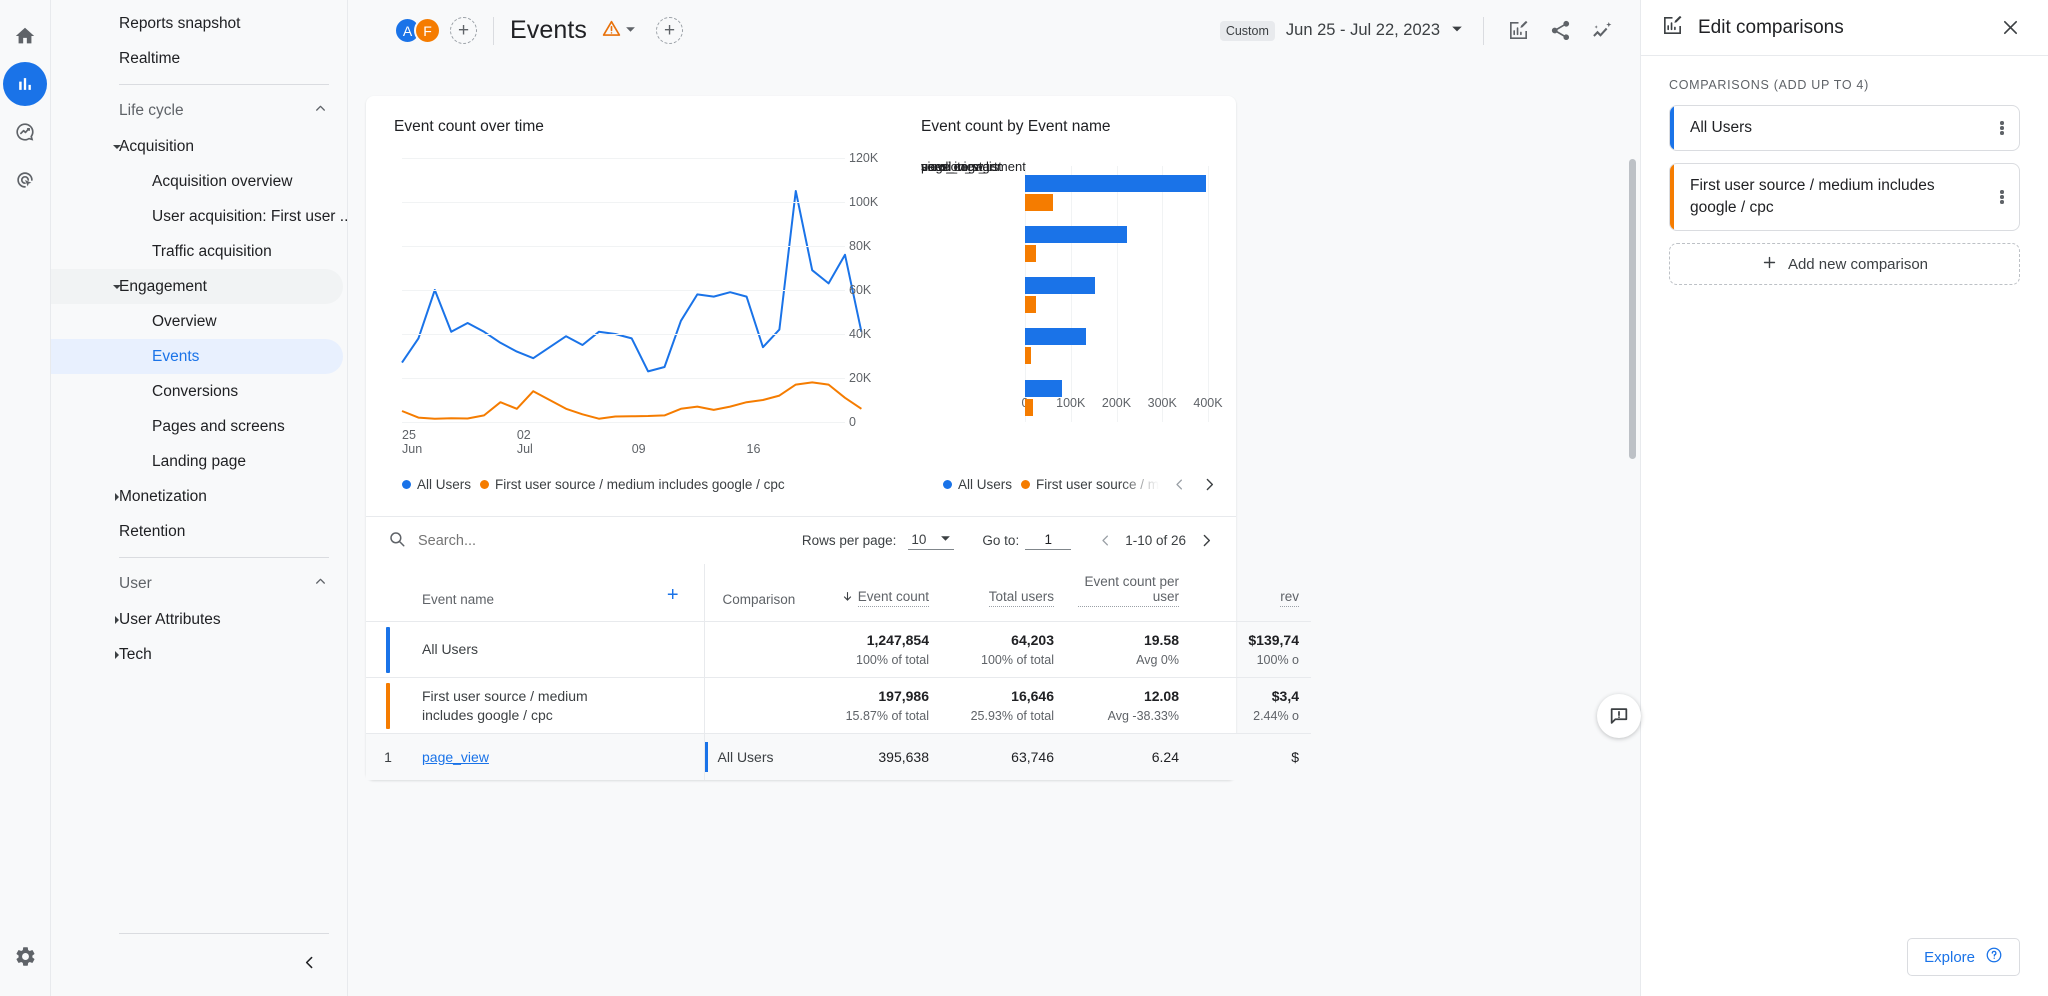 The image size is (2048, 996). I want to click on metric-header-event-count: Event count, so click(878, 593).